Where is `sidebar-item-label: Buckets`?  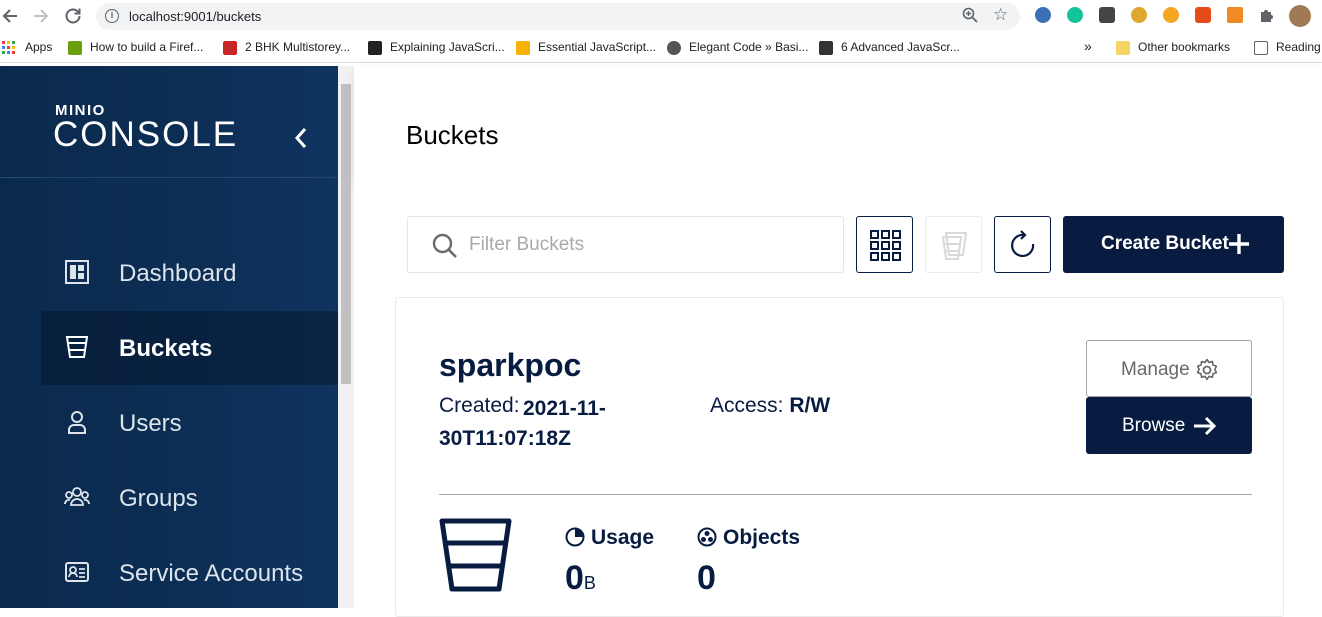 sidebar-item-label: Buckets is located at coordinates (166, 348).